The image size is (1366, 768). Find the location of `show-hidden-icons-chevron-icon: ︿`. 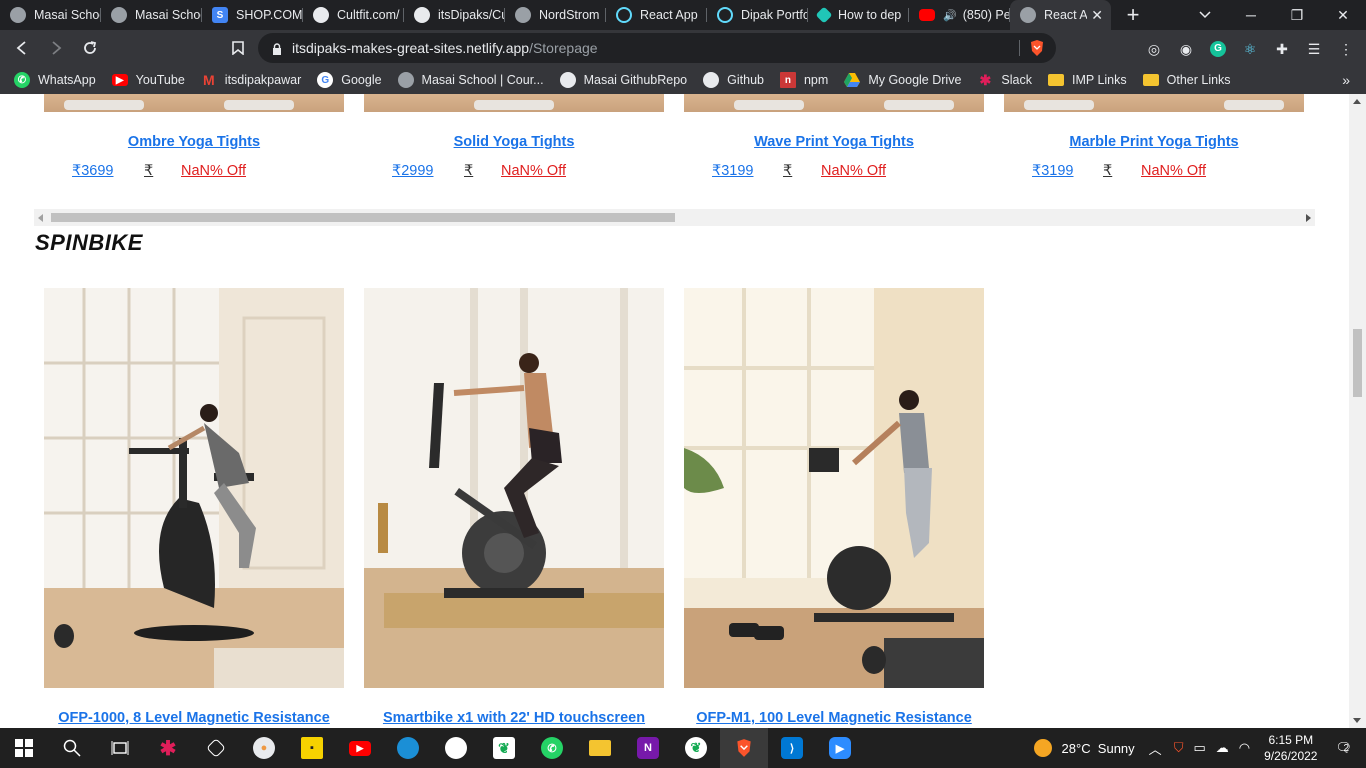

show-hidden-icons-chevron-icon: ︿ is located at coordinates (1155, 748).